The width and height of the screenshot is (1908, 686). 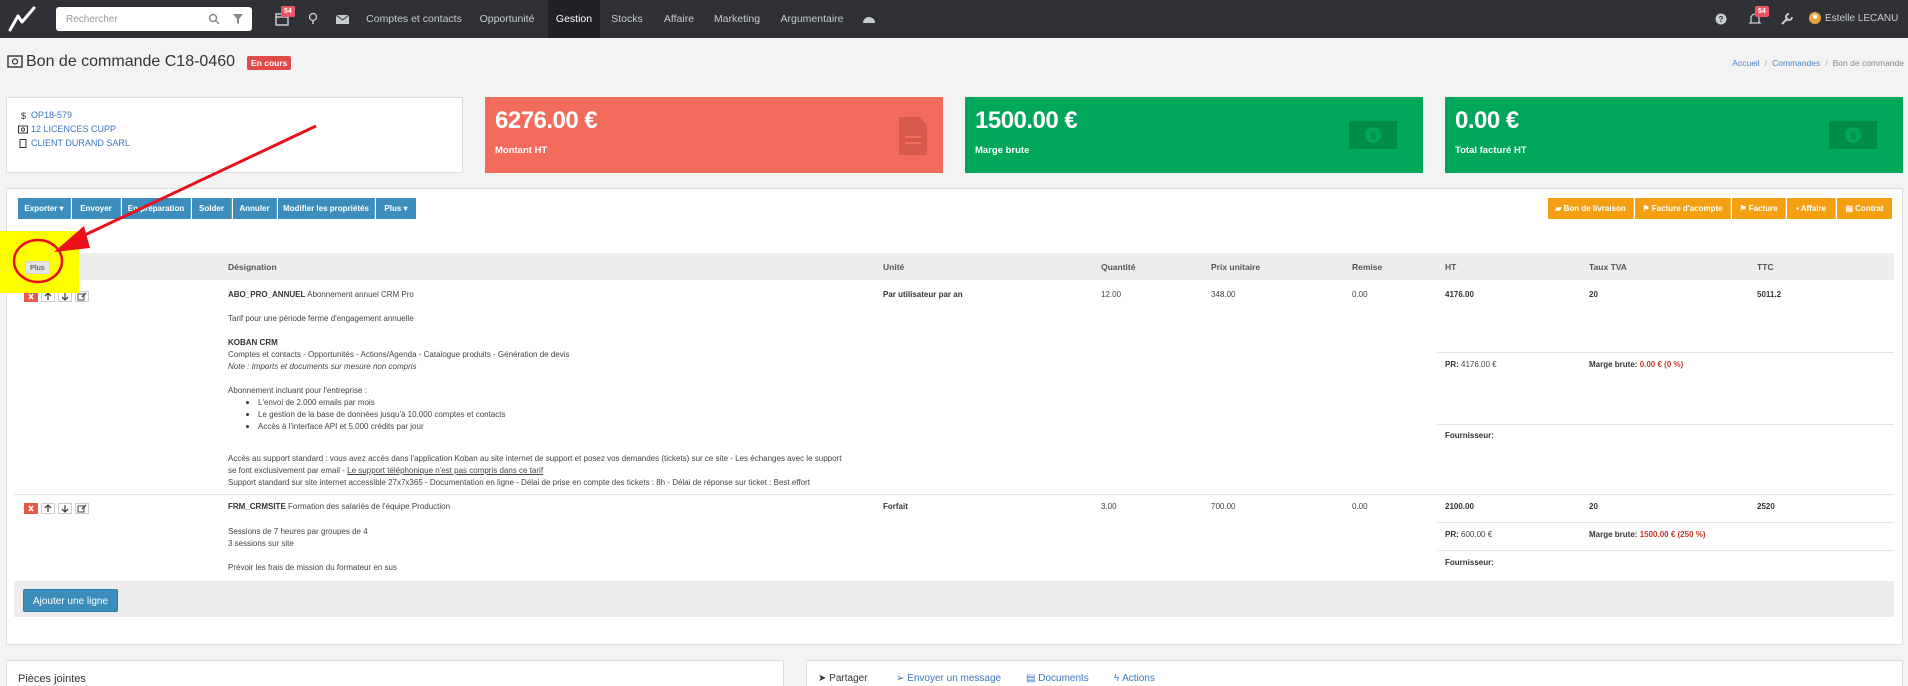 I want to click on breadcrumb-accueil: Accueil, so click(x=1745, y=63).